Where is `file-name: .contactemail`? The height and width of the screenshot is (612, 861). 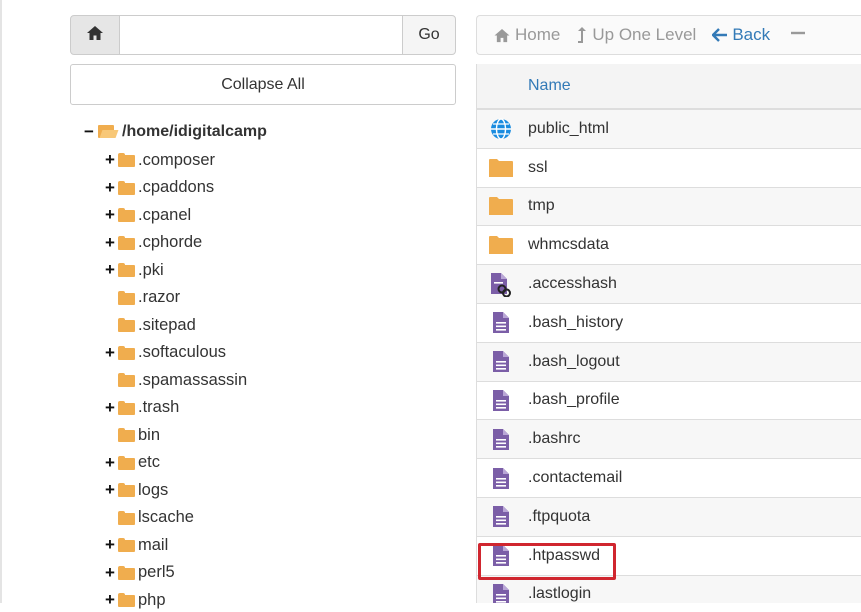 file-name: .contactemail is located at coordinates (575, 478).